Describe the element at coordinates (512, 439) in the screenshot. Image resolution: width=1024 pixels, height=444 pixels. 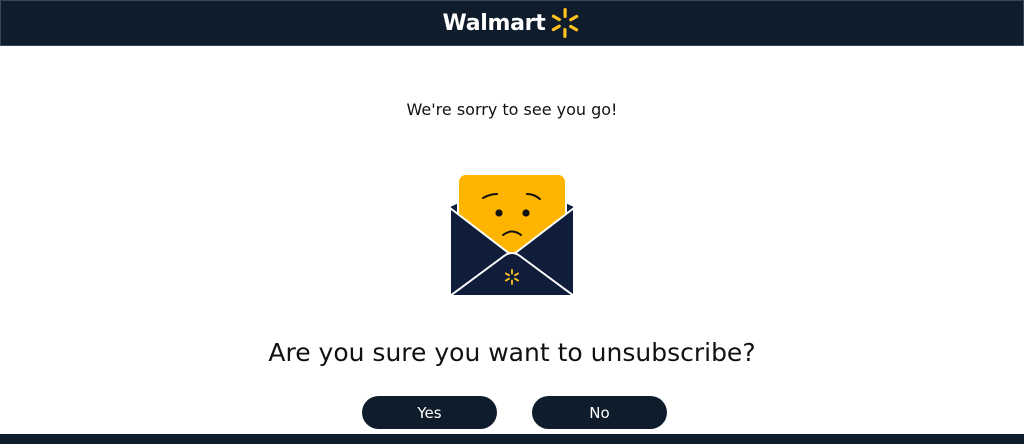
I see `footer-bar` at that location.